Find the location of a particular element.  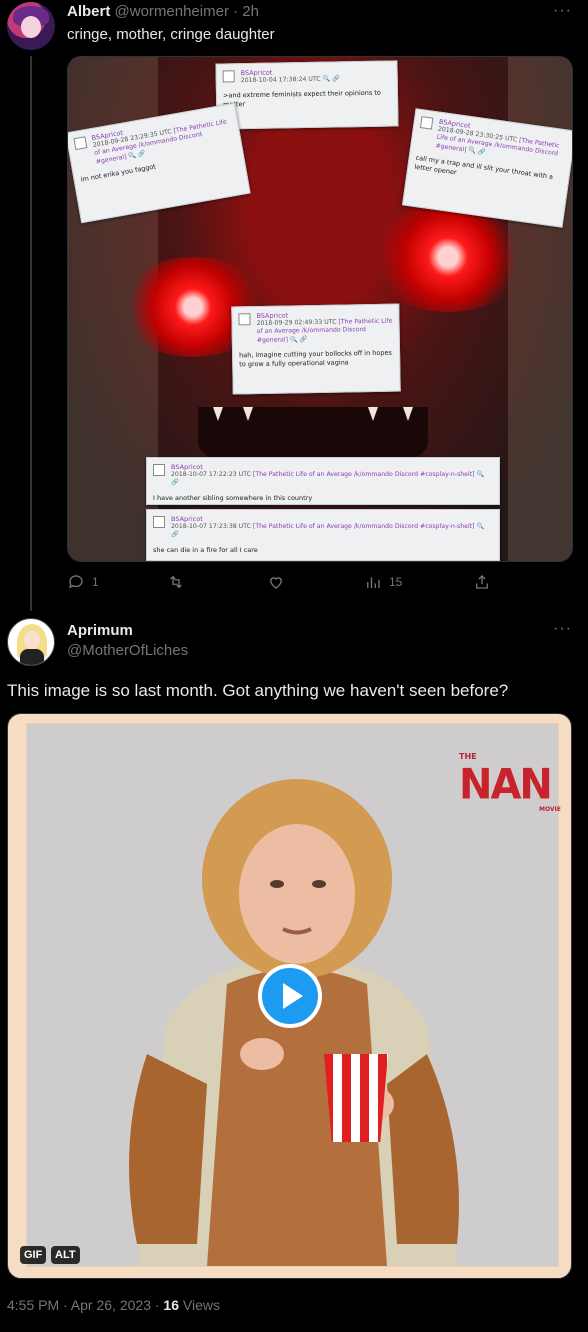

tweet-actions-bar: 1 15 is located at coordinates (282, 584).